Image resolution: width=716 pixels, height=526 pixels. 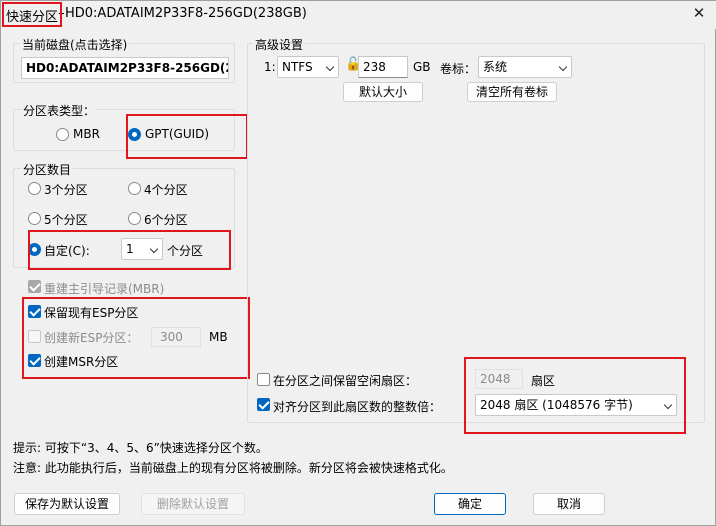 What do you see at coordinates (32, 14) in the screenshot?
I see `highlight-title-box` at bounding box center [32, 14].